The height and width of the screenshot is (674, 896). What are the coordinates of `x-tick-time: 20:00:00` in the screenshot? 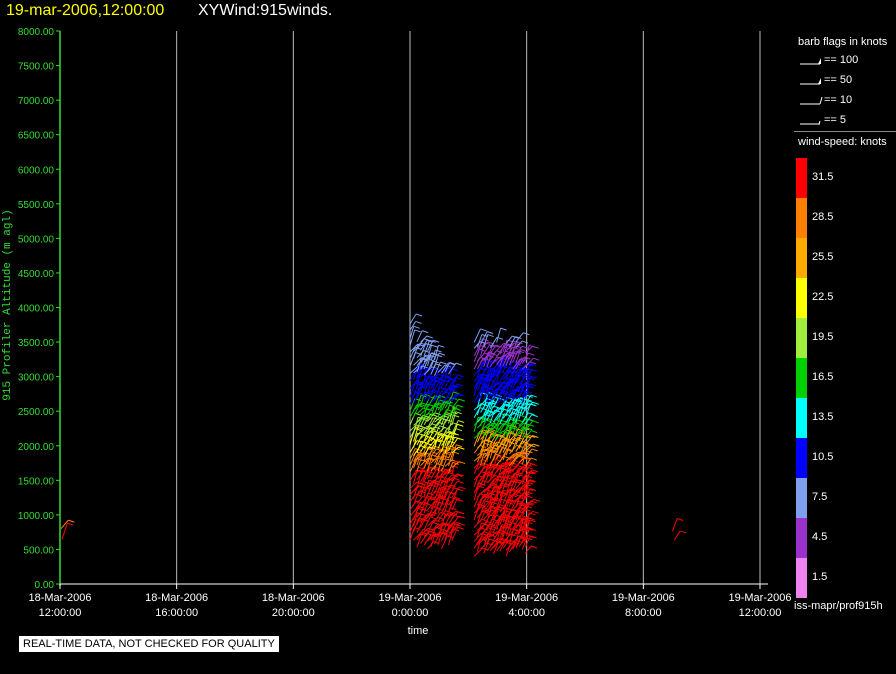 It's located at (293, 613).